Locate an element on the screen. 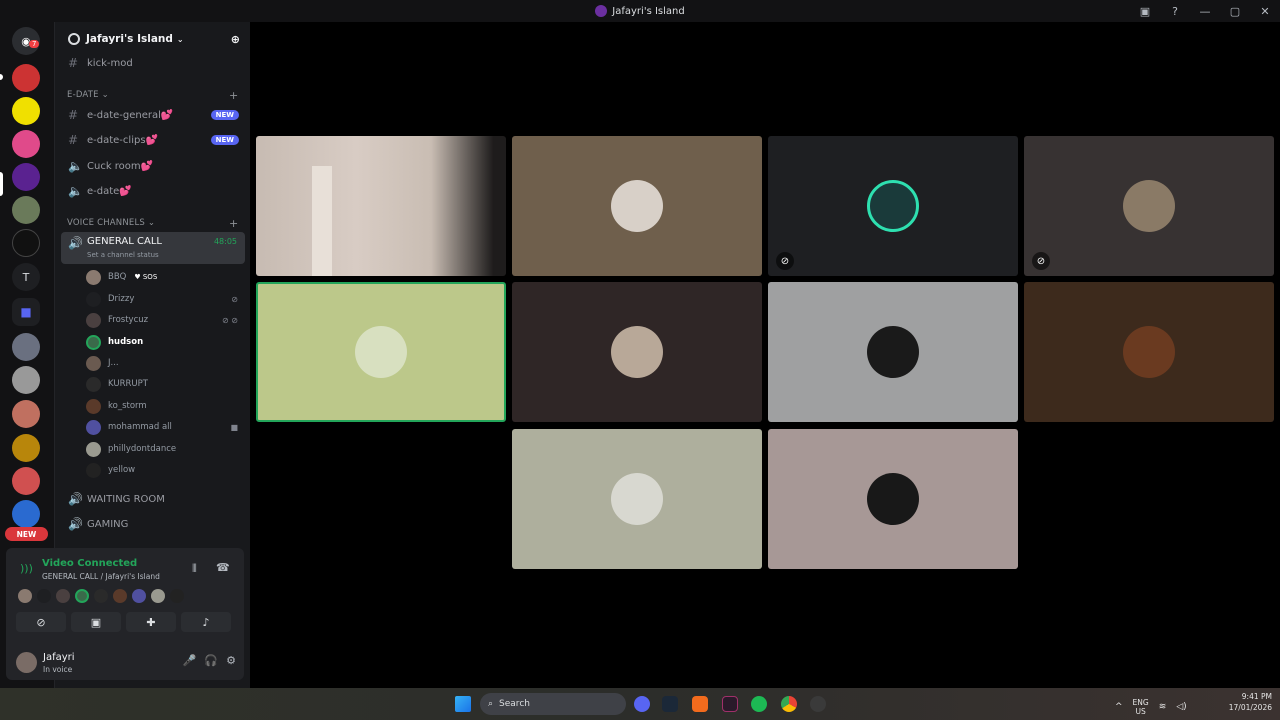 The image size is (1280, 720). new-badge: NEW is located at coordinates (224, 115).